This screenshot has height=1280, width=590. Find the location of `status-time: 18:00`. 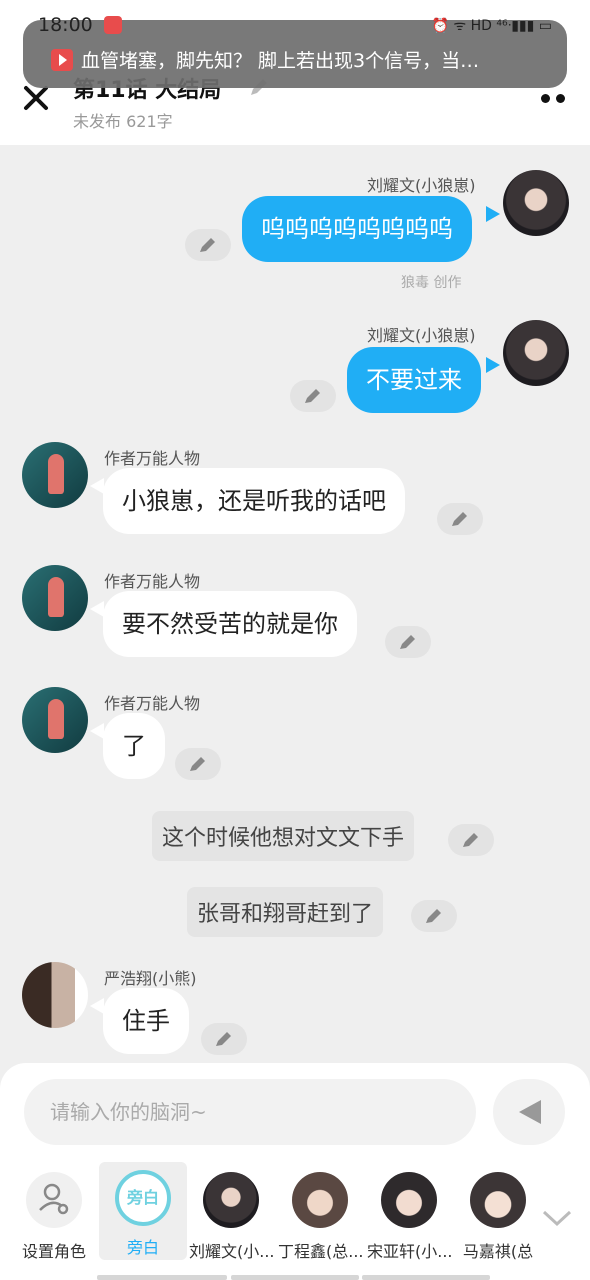

status-time: 18:00 is located at coordinates (65, 25).